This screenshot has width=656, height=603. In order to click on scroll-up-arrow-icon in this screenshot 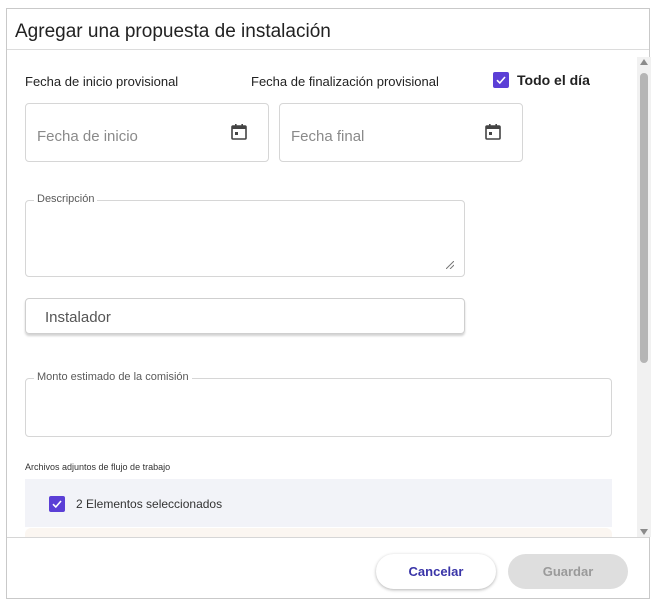, I will do `click(644, 62)`.